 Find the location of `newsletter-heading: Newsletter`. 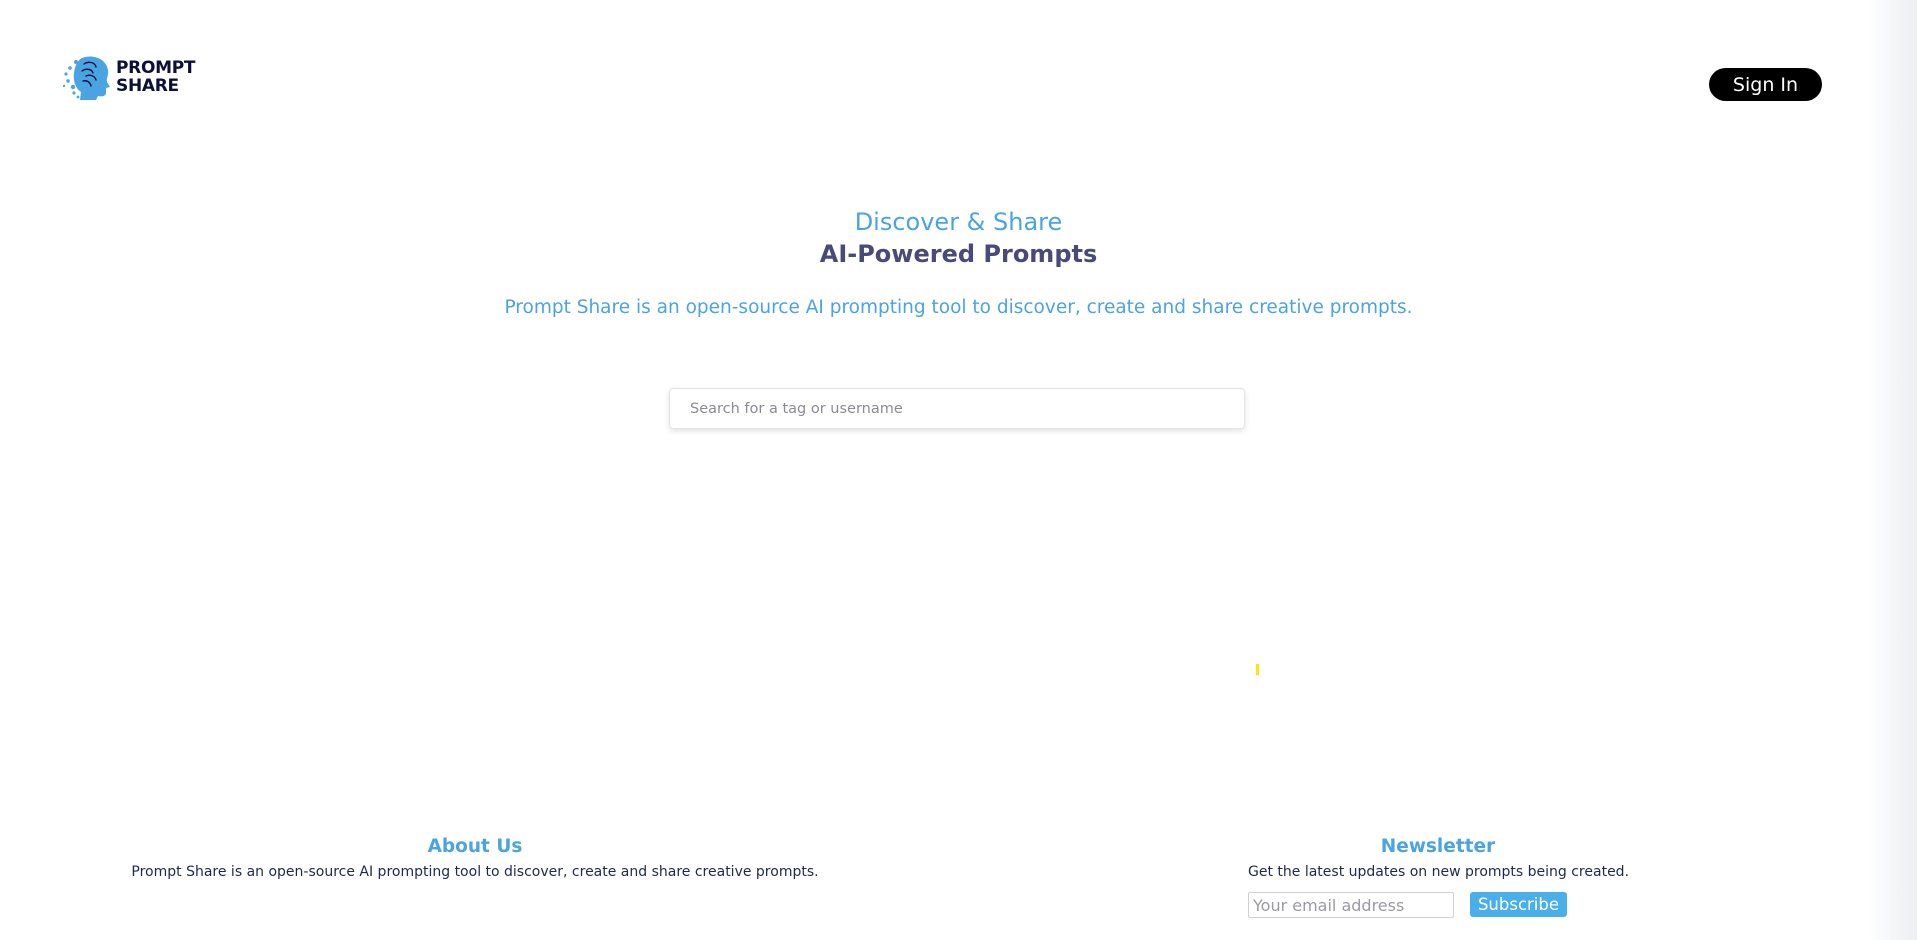

newsletter-heading: Newsletter is located at coordinates (1438, 846).